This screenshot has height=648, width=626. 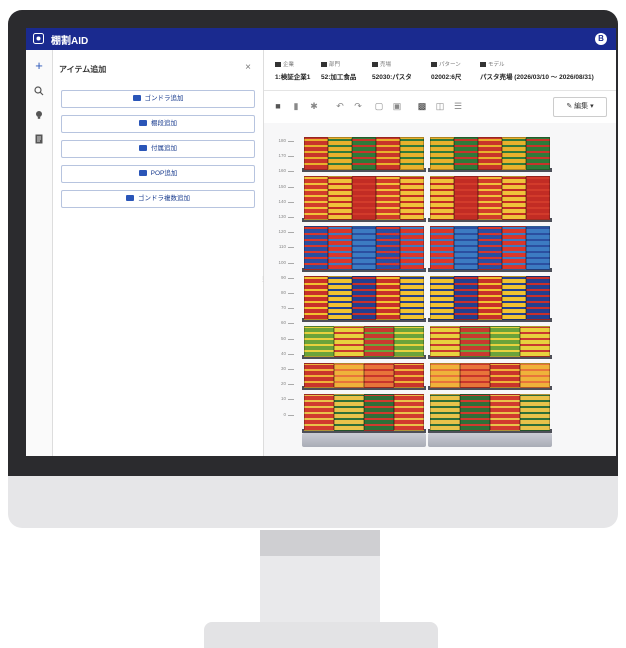 I want to click on lightbulb-icon, so click(x=39, y=116).